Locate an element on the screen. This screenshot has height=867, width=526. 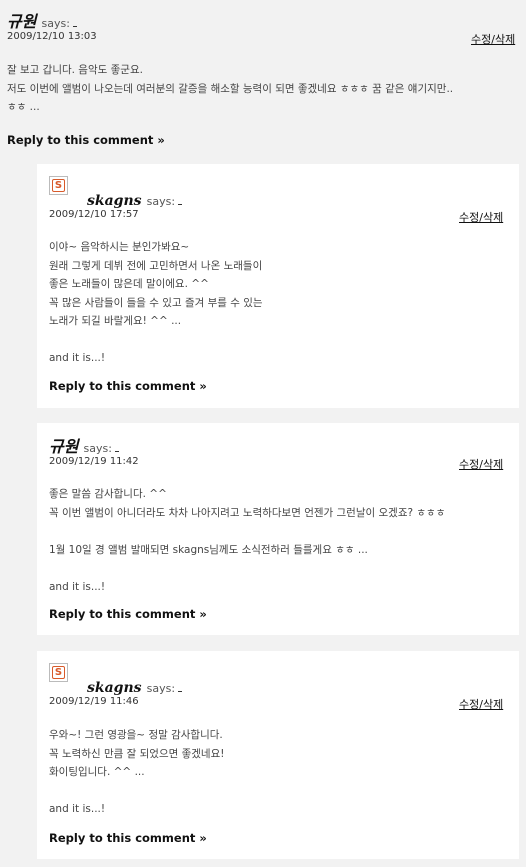
comment-date: 2009/12/10 13:03 is located at coordinates (52, 36).